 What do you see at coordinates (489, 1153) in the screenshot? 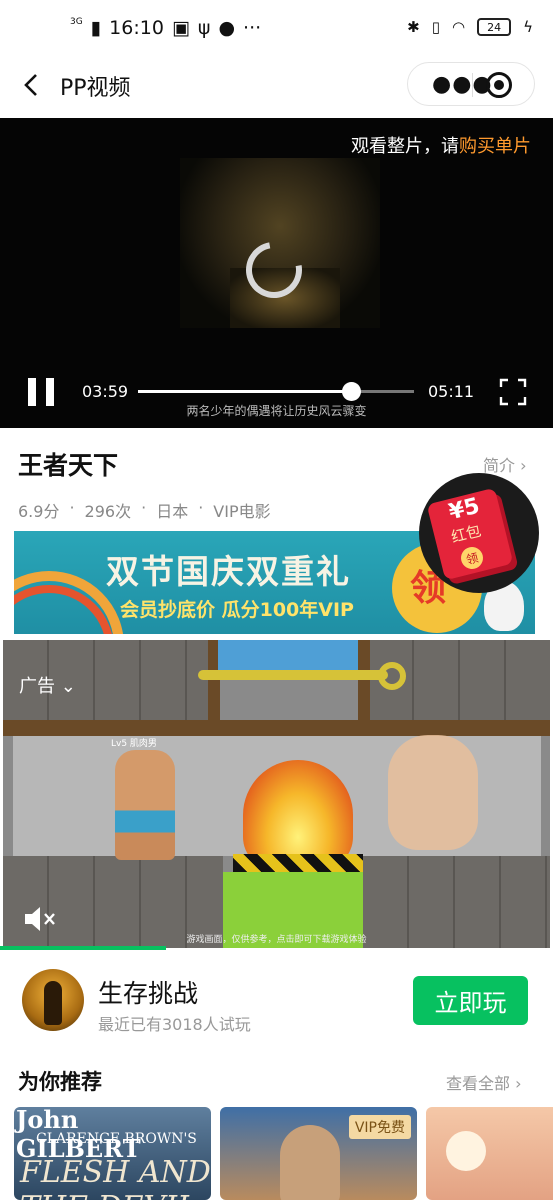
I see `recommend-card` at bounding box center [489, 1153].